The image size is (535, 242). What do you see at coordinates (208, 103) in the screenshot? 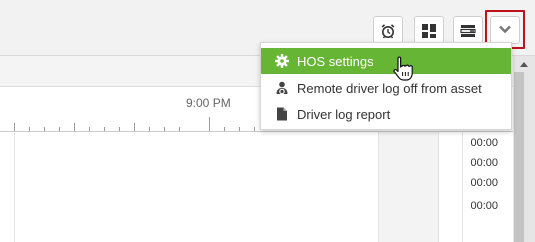
I see `timeline-time-label: 9:00 PM` at bounding box center [208, 103].